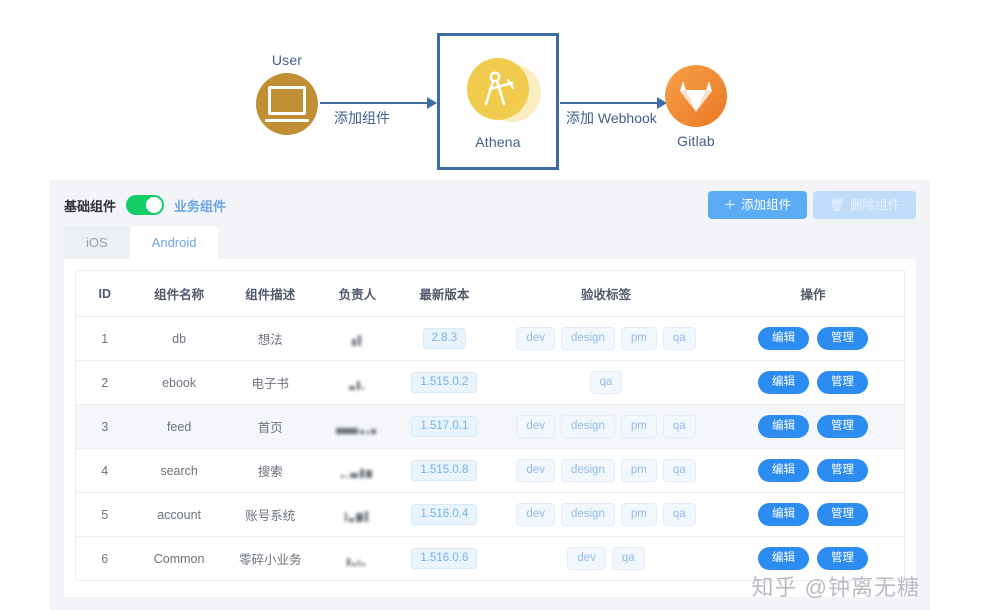 This screenshot has width=981, height=610. I want to click on cell-id: 2, so click(104, 382).